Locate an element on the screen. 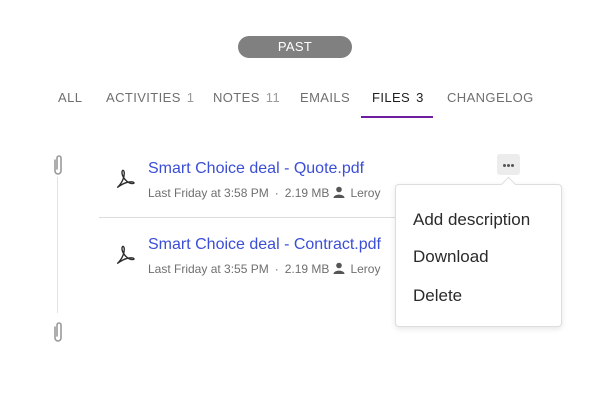 The image size is (590, 397). file-name-link: Smart Choice deal - Contract.pdf is located at coordinates (264, 245).